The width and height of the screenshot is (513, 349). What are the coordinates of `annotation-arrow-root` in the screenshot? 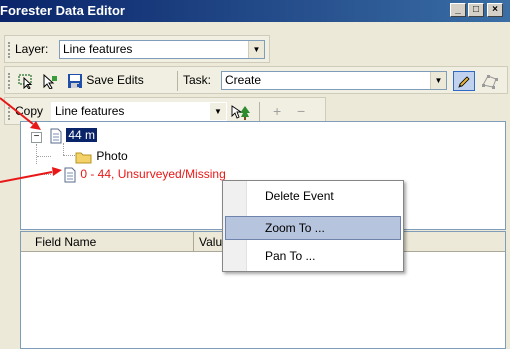 It's located at (17, 111).